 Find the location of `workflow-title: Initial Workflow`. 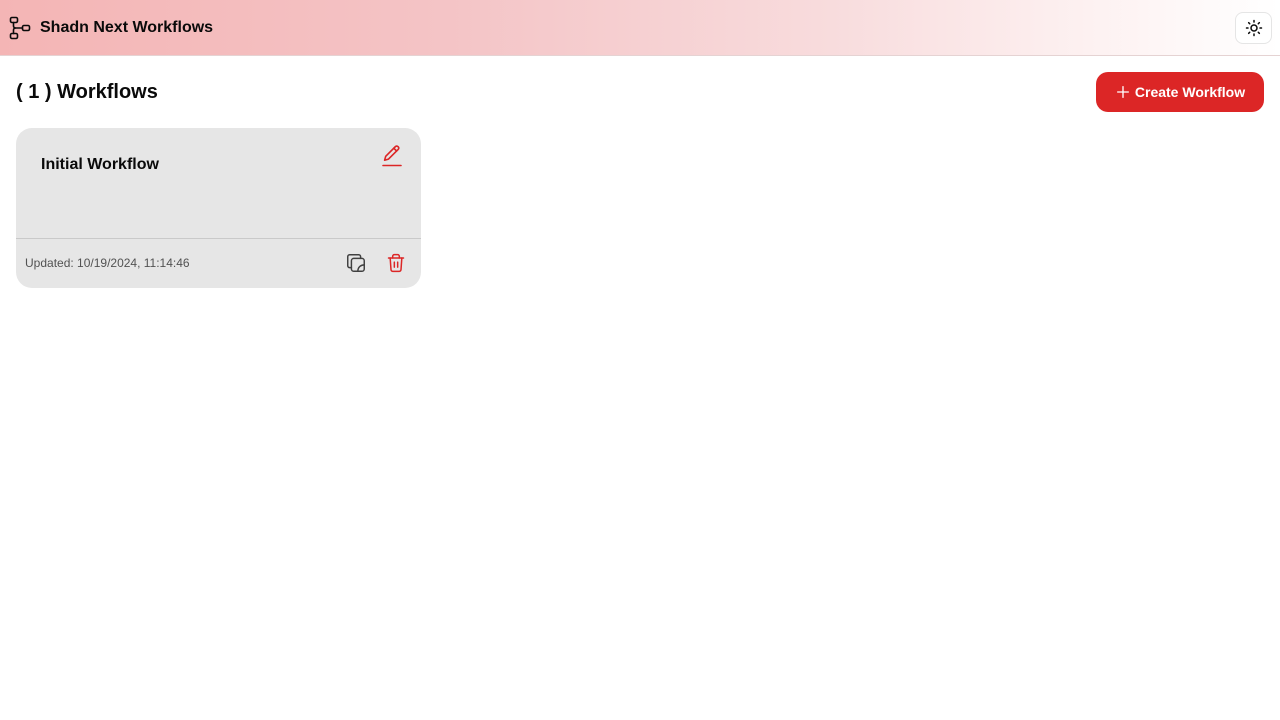

workflow-title: Initial Workflow is located at coordinates (100, 164).